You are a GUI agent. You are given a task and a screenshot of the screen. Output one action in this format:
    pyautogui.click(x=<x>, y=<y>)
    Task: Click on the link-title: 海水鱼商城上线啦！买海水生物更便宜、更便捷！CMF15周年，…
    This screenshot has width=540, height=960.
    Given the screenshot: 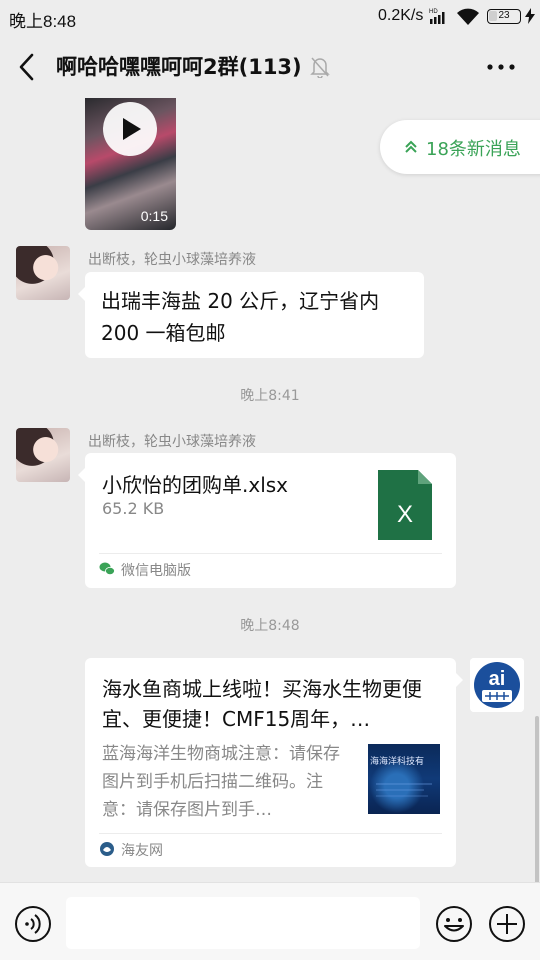 What is the action you would take?
    pyautogui.click(x=262, y=704)
    